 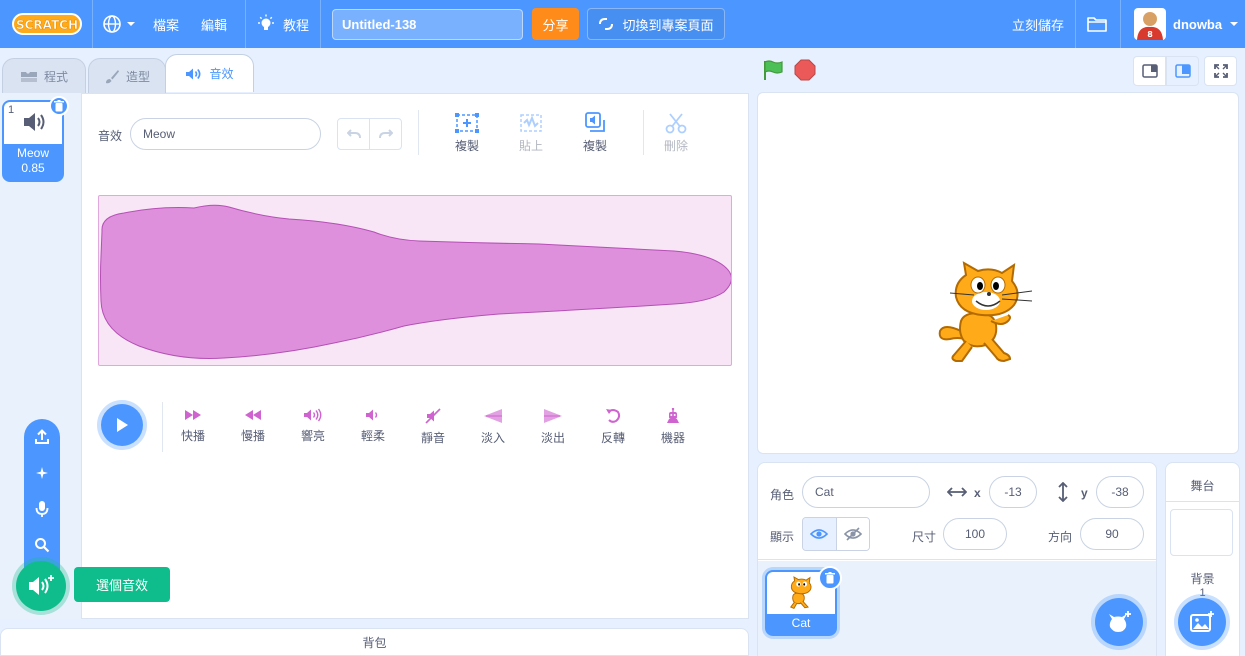 I want to click on show-label: 顯示, so click(x=782, y=537).